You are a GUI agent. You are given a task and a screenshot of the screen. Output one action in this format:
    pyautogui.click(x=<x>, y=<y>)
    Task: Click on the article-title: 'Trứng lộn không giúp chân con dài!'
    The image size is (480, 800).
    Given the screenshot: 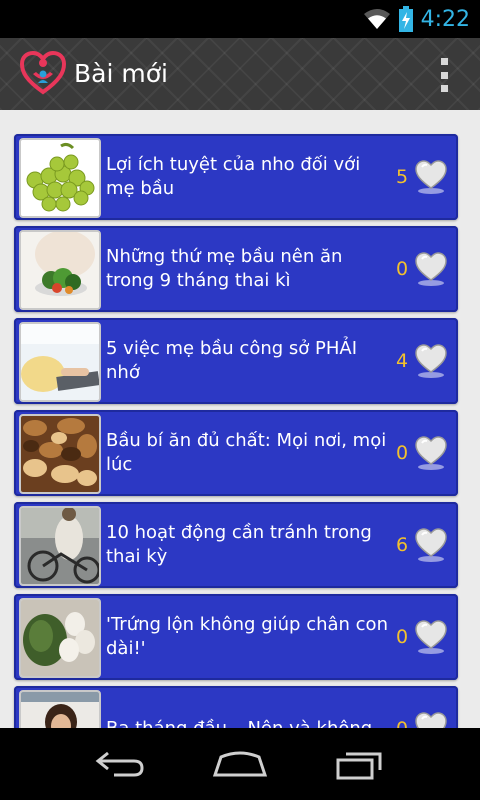 What is the action you would take?
    pyautogui.click(x=247, y=636)
    